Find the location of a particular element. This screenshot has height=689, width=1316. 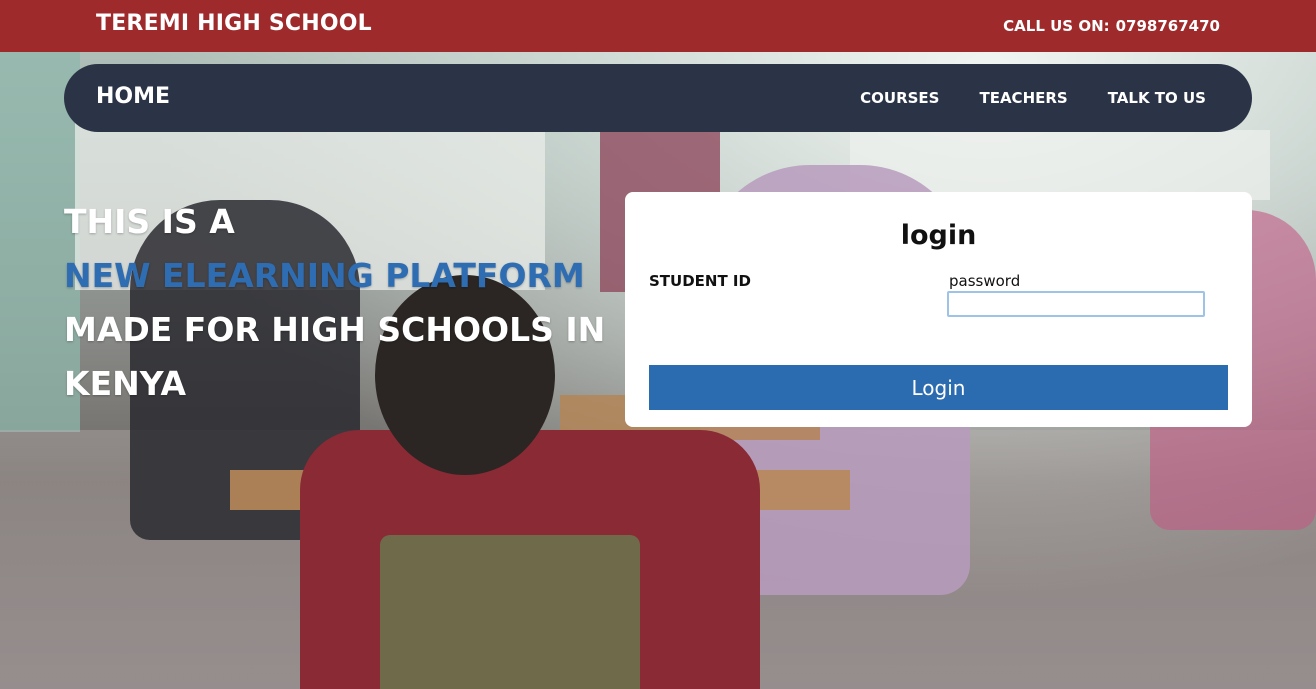

hero-line-4: KENYA is located at coordinates (125, 383).